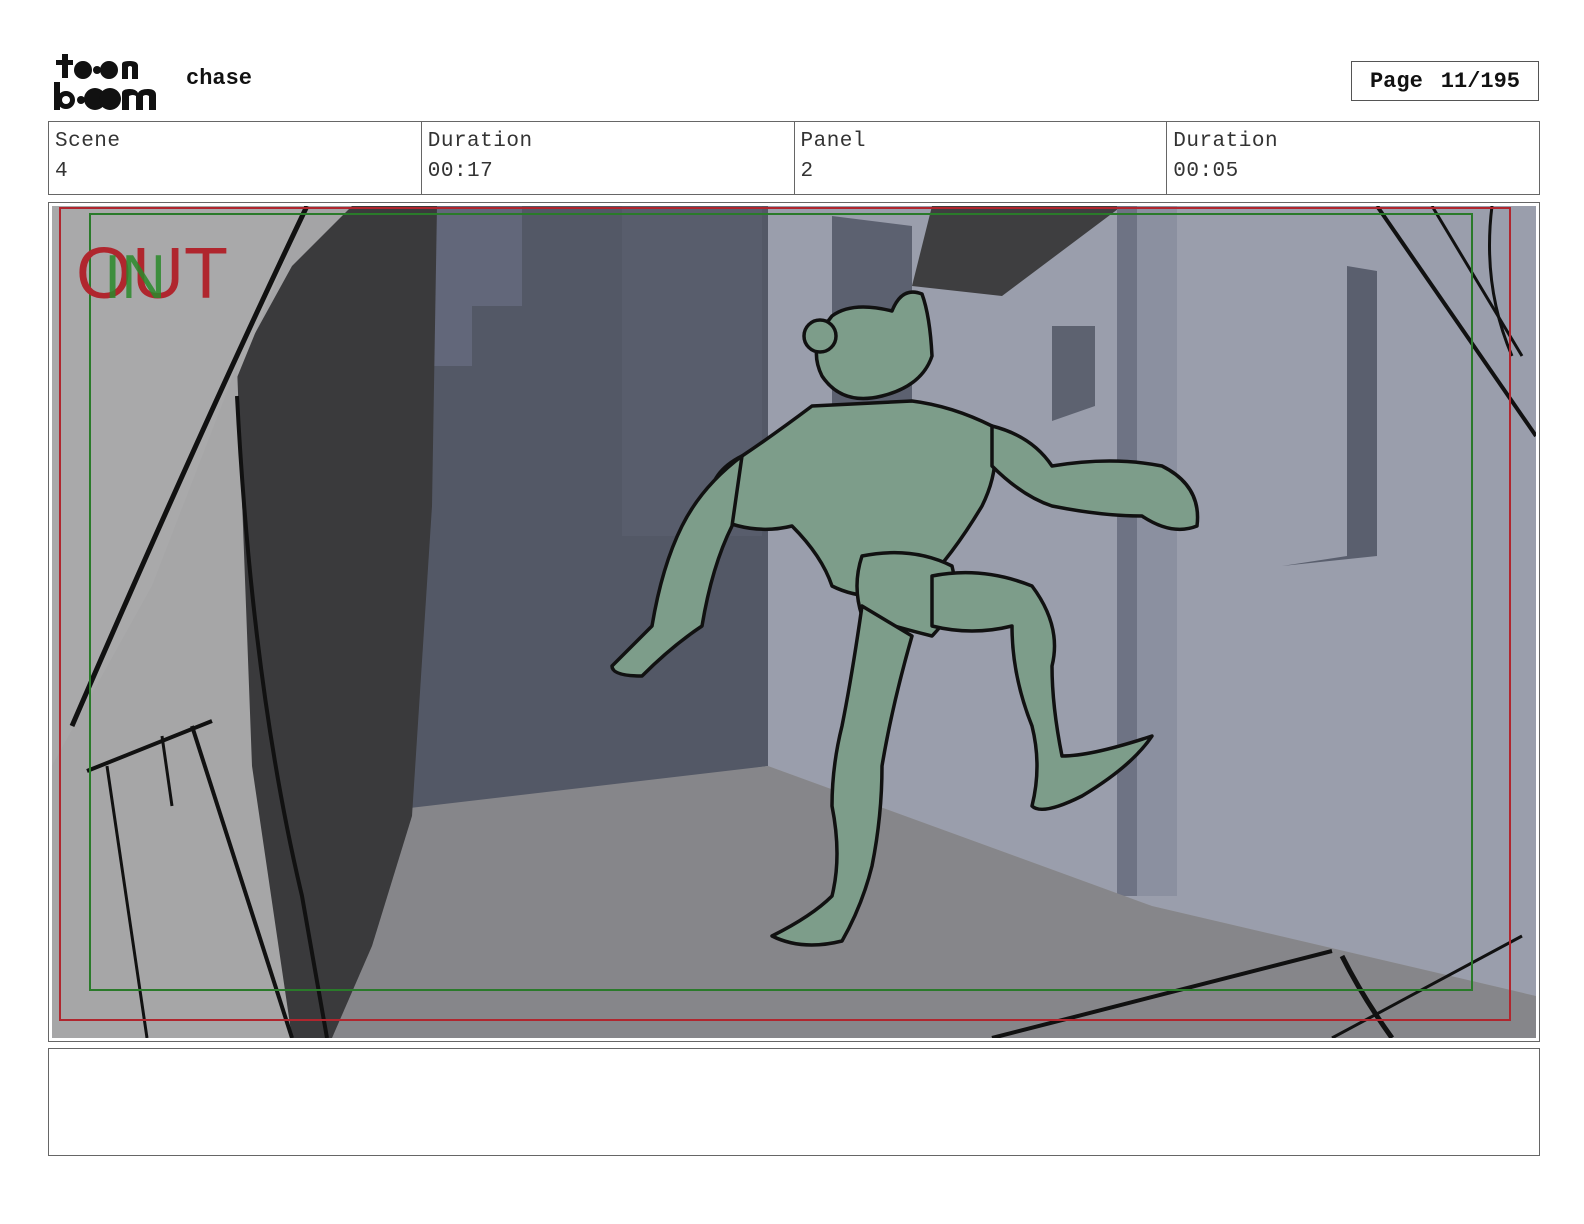 Image resolution: width=1584 pixels, height=1224 pixels. I want to click on page-label: Page, so click(1396, 81).